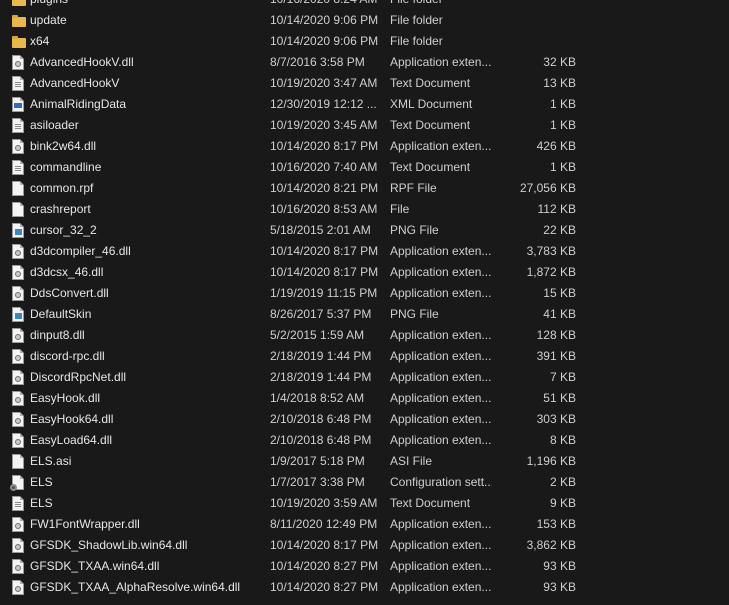  I want to click on file-date: 5/18/2015 2:01 AM, so click(320, 230).